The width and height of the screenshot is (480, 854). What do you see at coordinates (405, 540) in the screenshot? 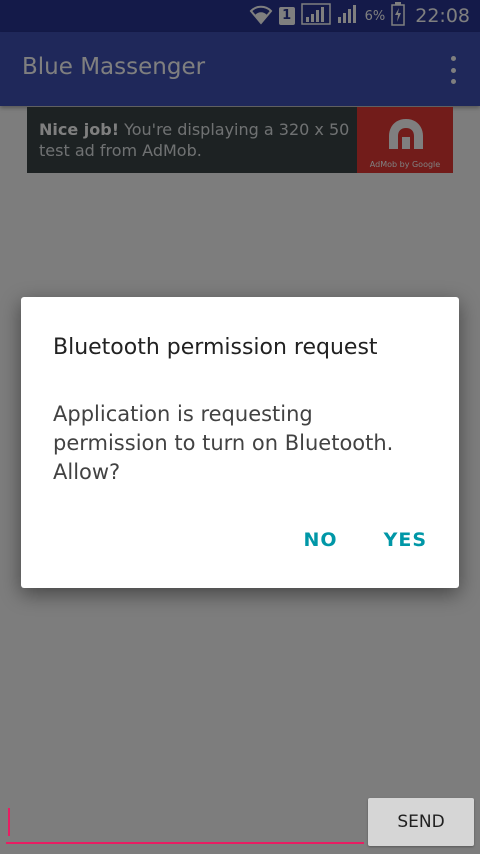
I see `yes-button: YES` at bounding box center [405, 540].